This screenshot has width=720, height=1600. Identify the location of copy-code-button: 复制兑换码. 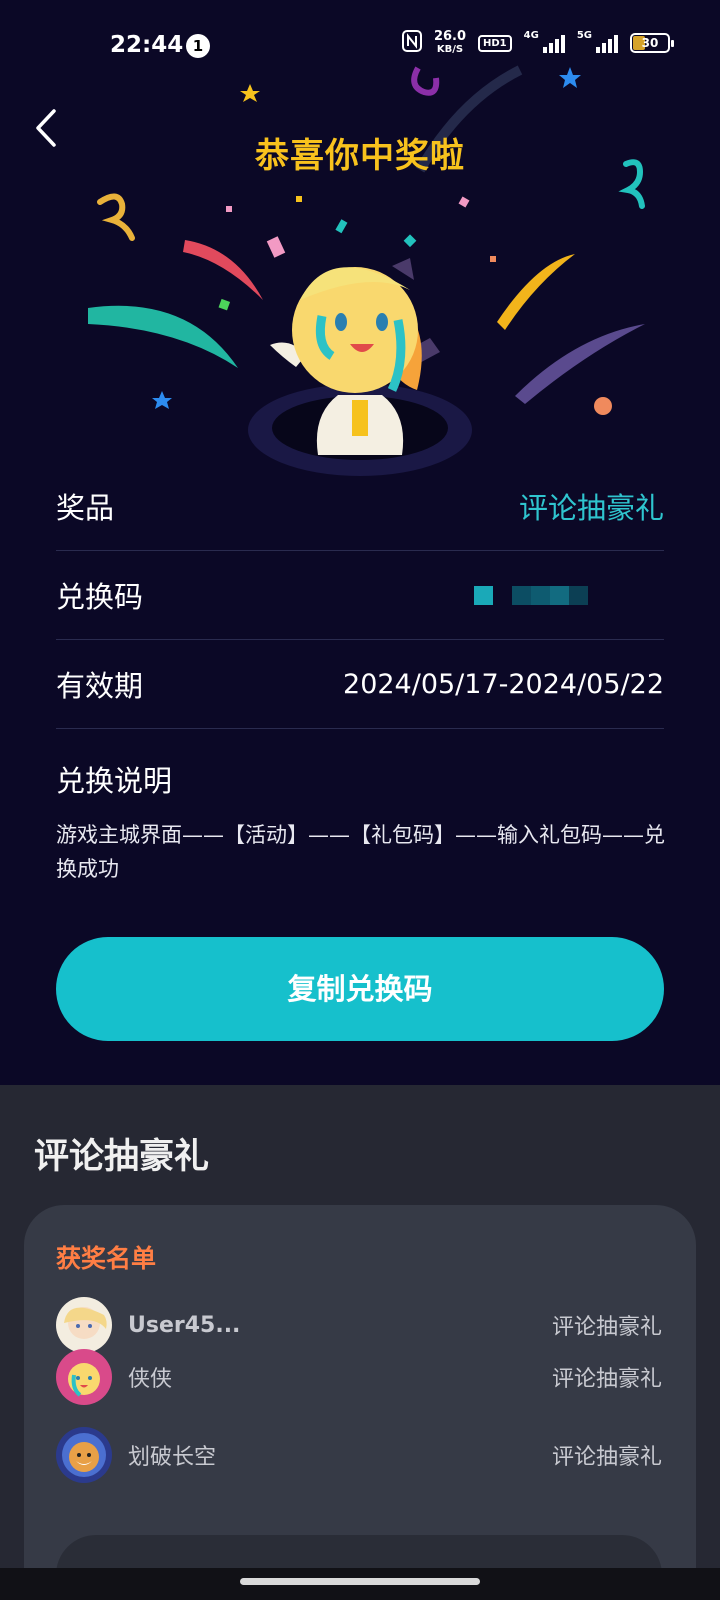
(360, 989).